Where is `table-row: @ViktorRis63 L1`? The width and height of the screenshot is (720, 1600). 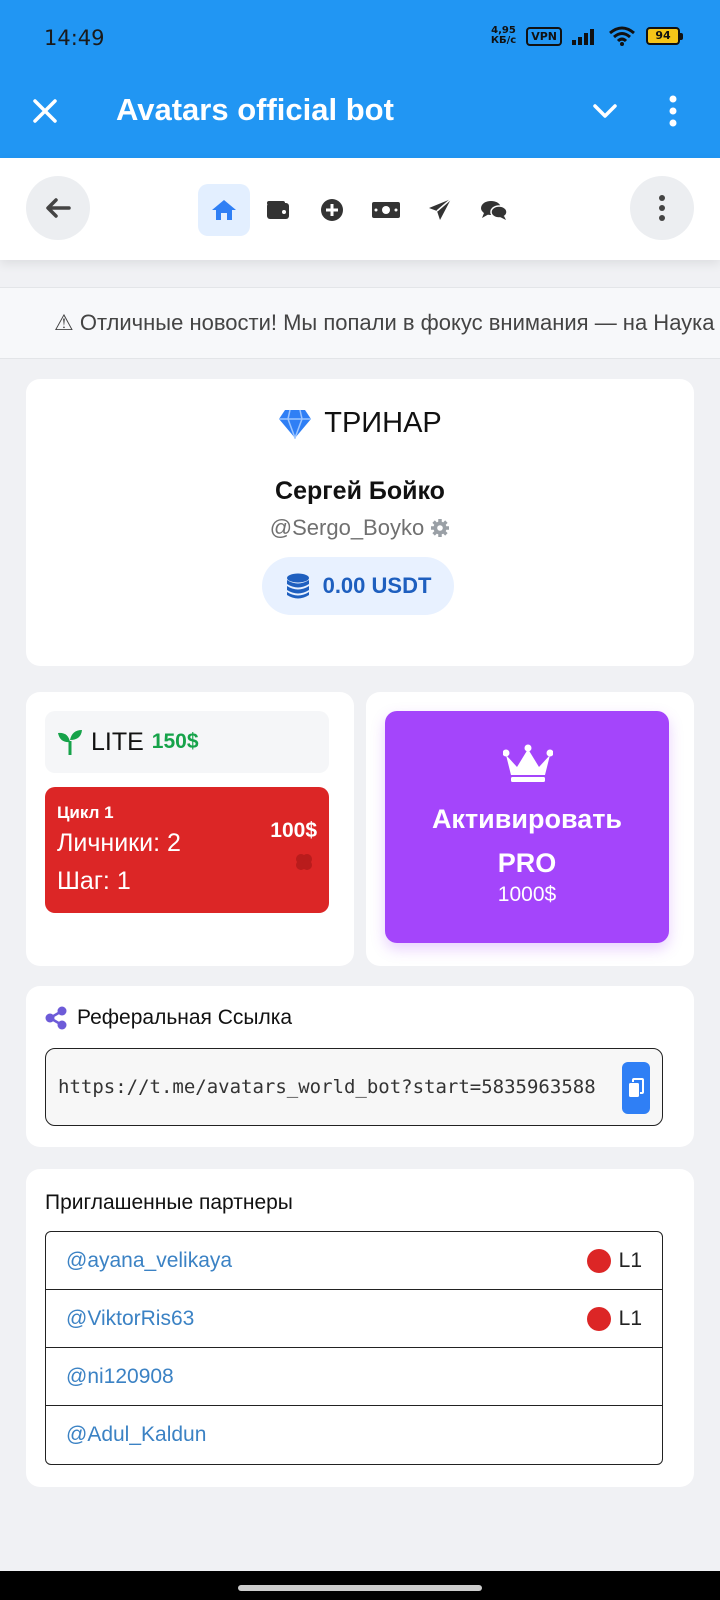
table-row: @ViktorRis63 L1 is located at coordinates (354, 1319).